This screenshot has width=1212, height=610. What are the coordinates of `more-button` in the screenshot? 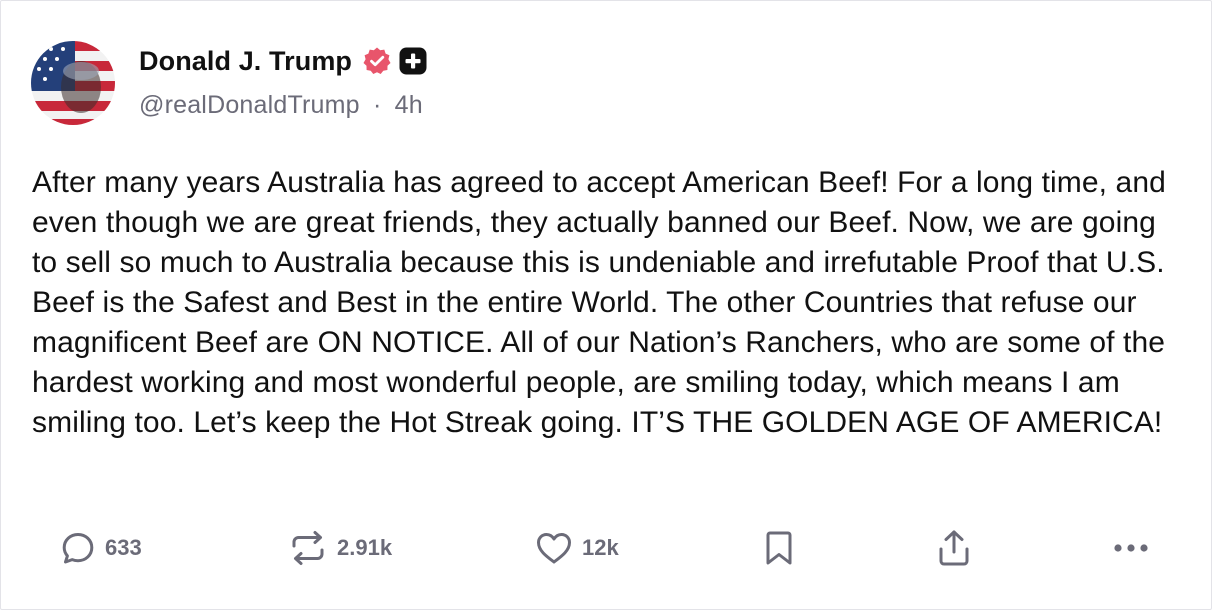 It's located at (1131, 548).